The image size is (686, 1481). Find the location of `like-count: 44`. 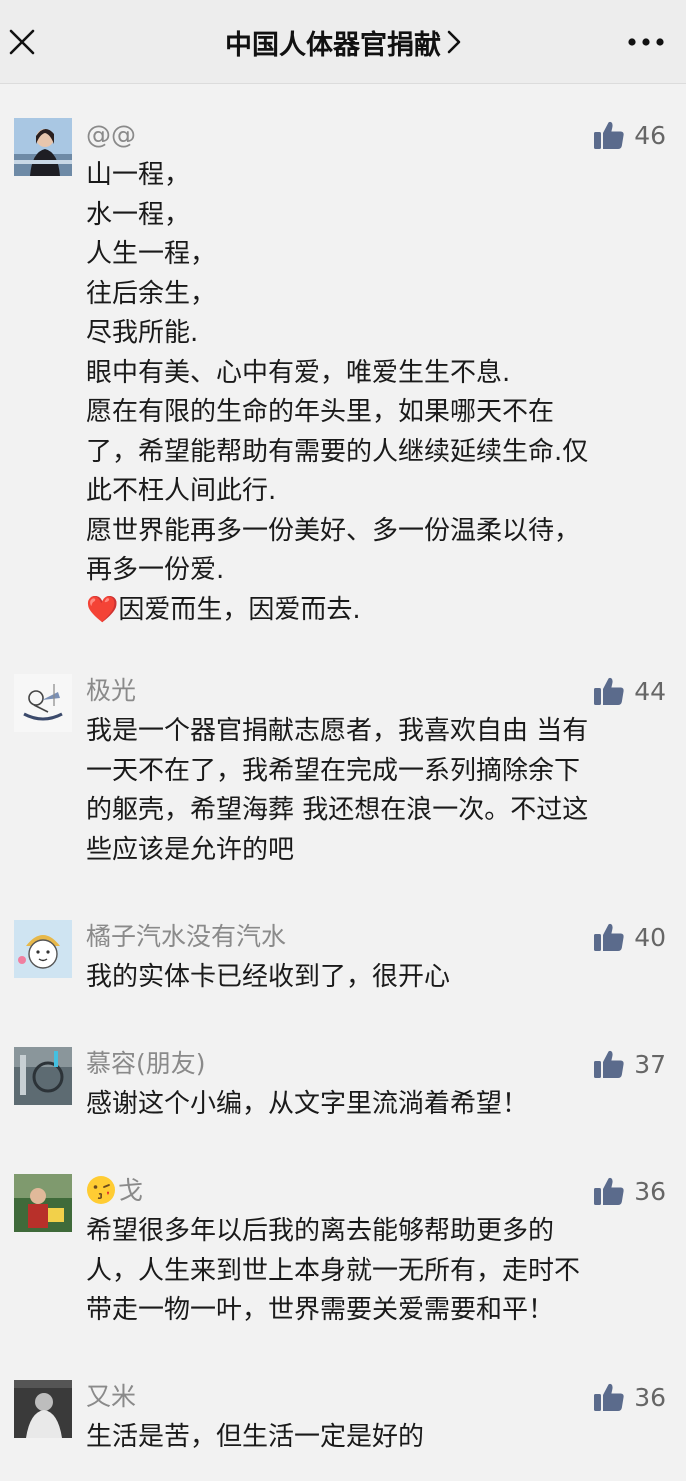

like-count: 44 is located at coordinates (650, 691).